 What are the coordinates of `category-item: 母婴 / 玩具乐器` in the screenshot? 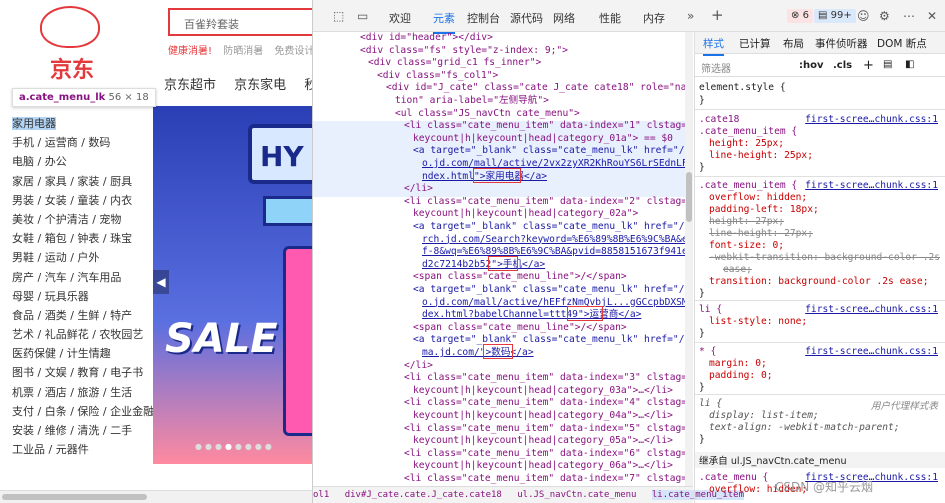 It's located at (82, 296).